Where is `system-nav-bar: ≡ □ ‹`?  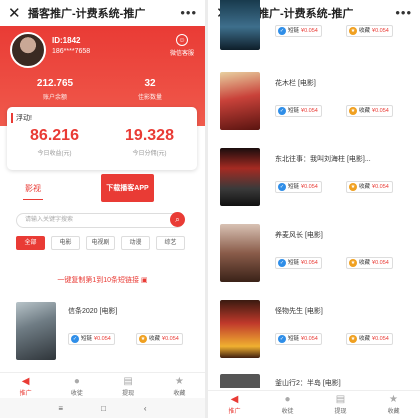
system-nav-bar: ≡ □ ‹ is located at coordinates (102, 408).